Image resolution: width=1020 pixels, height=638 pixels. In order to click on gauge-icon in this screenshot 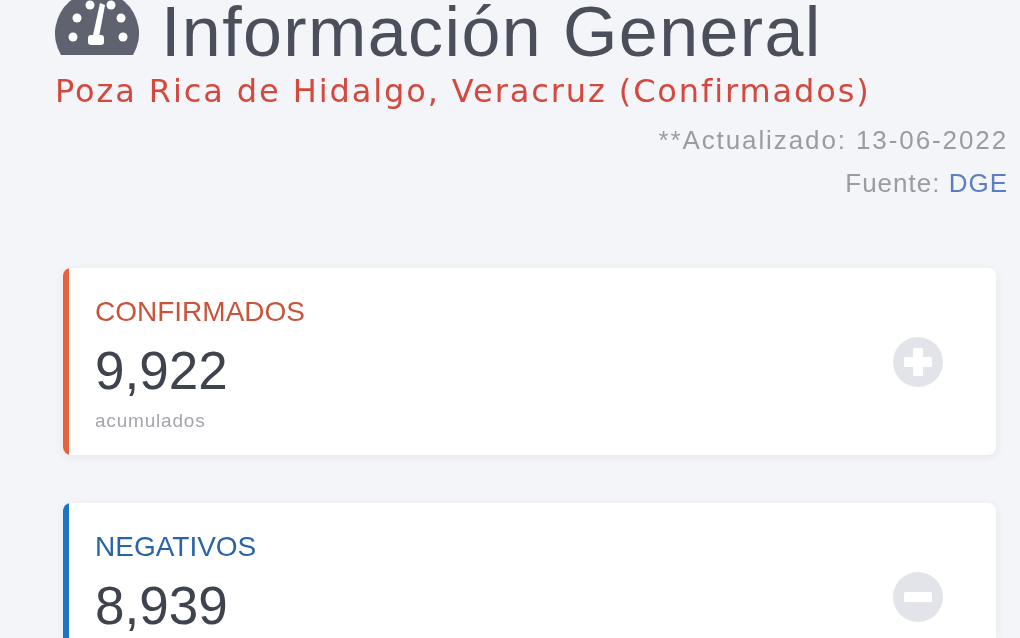, I will do `click(97, 27)`.